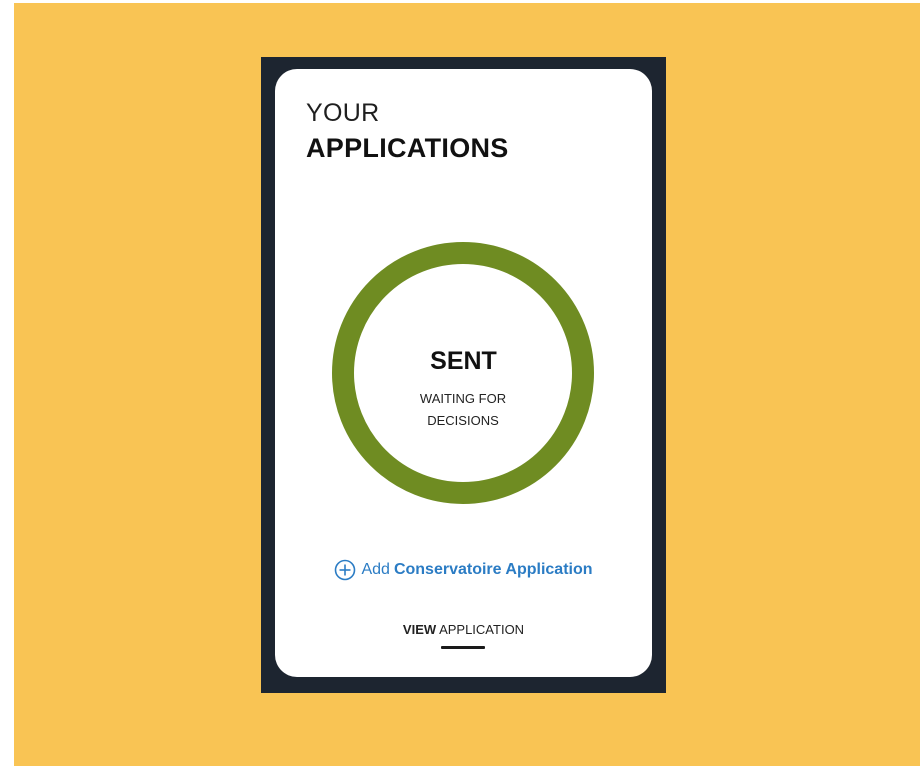  I want to click on view-label-strong: VIEW, so click(419, 629).